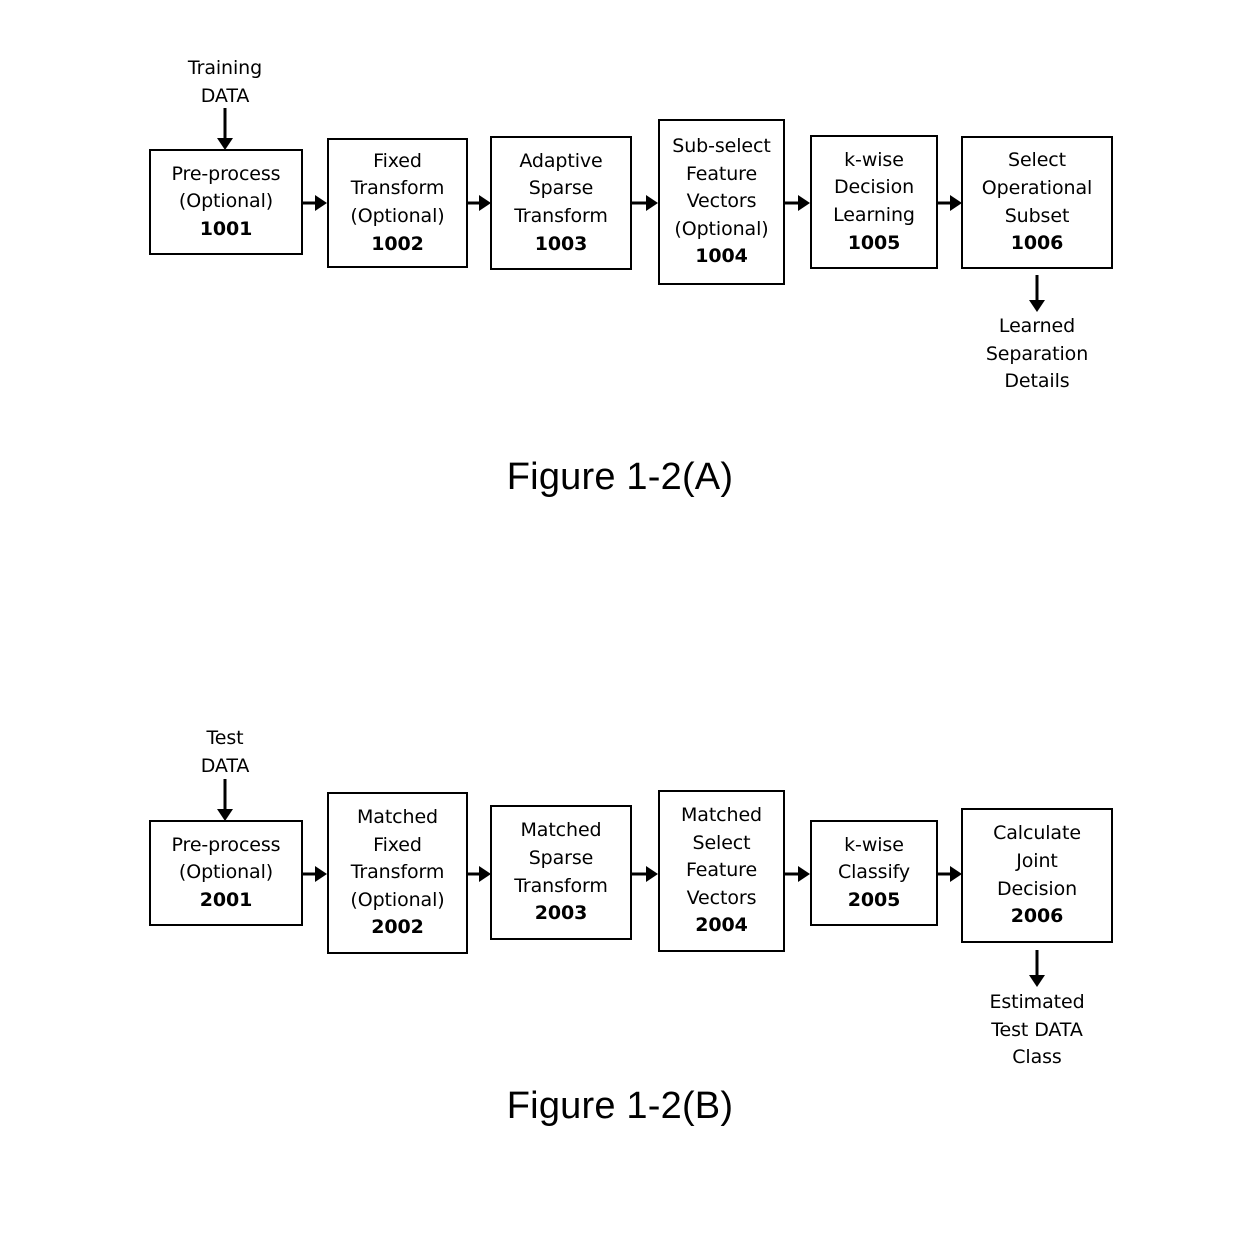 Image resolution: width=1240 pixels, height=1252 pixels. Describe the element at coordinates (1037, 1057) in the screenshot. I see `output-label-line: Class` at that location.